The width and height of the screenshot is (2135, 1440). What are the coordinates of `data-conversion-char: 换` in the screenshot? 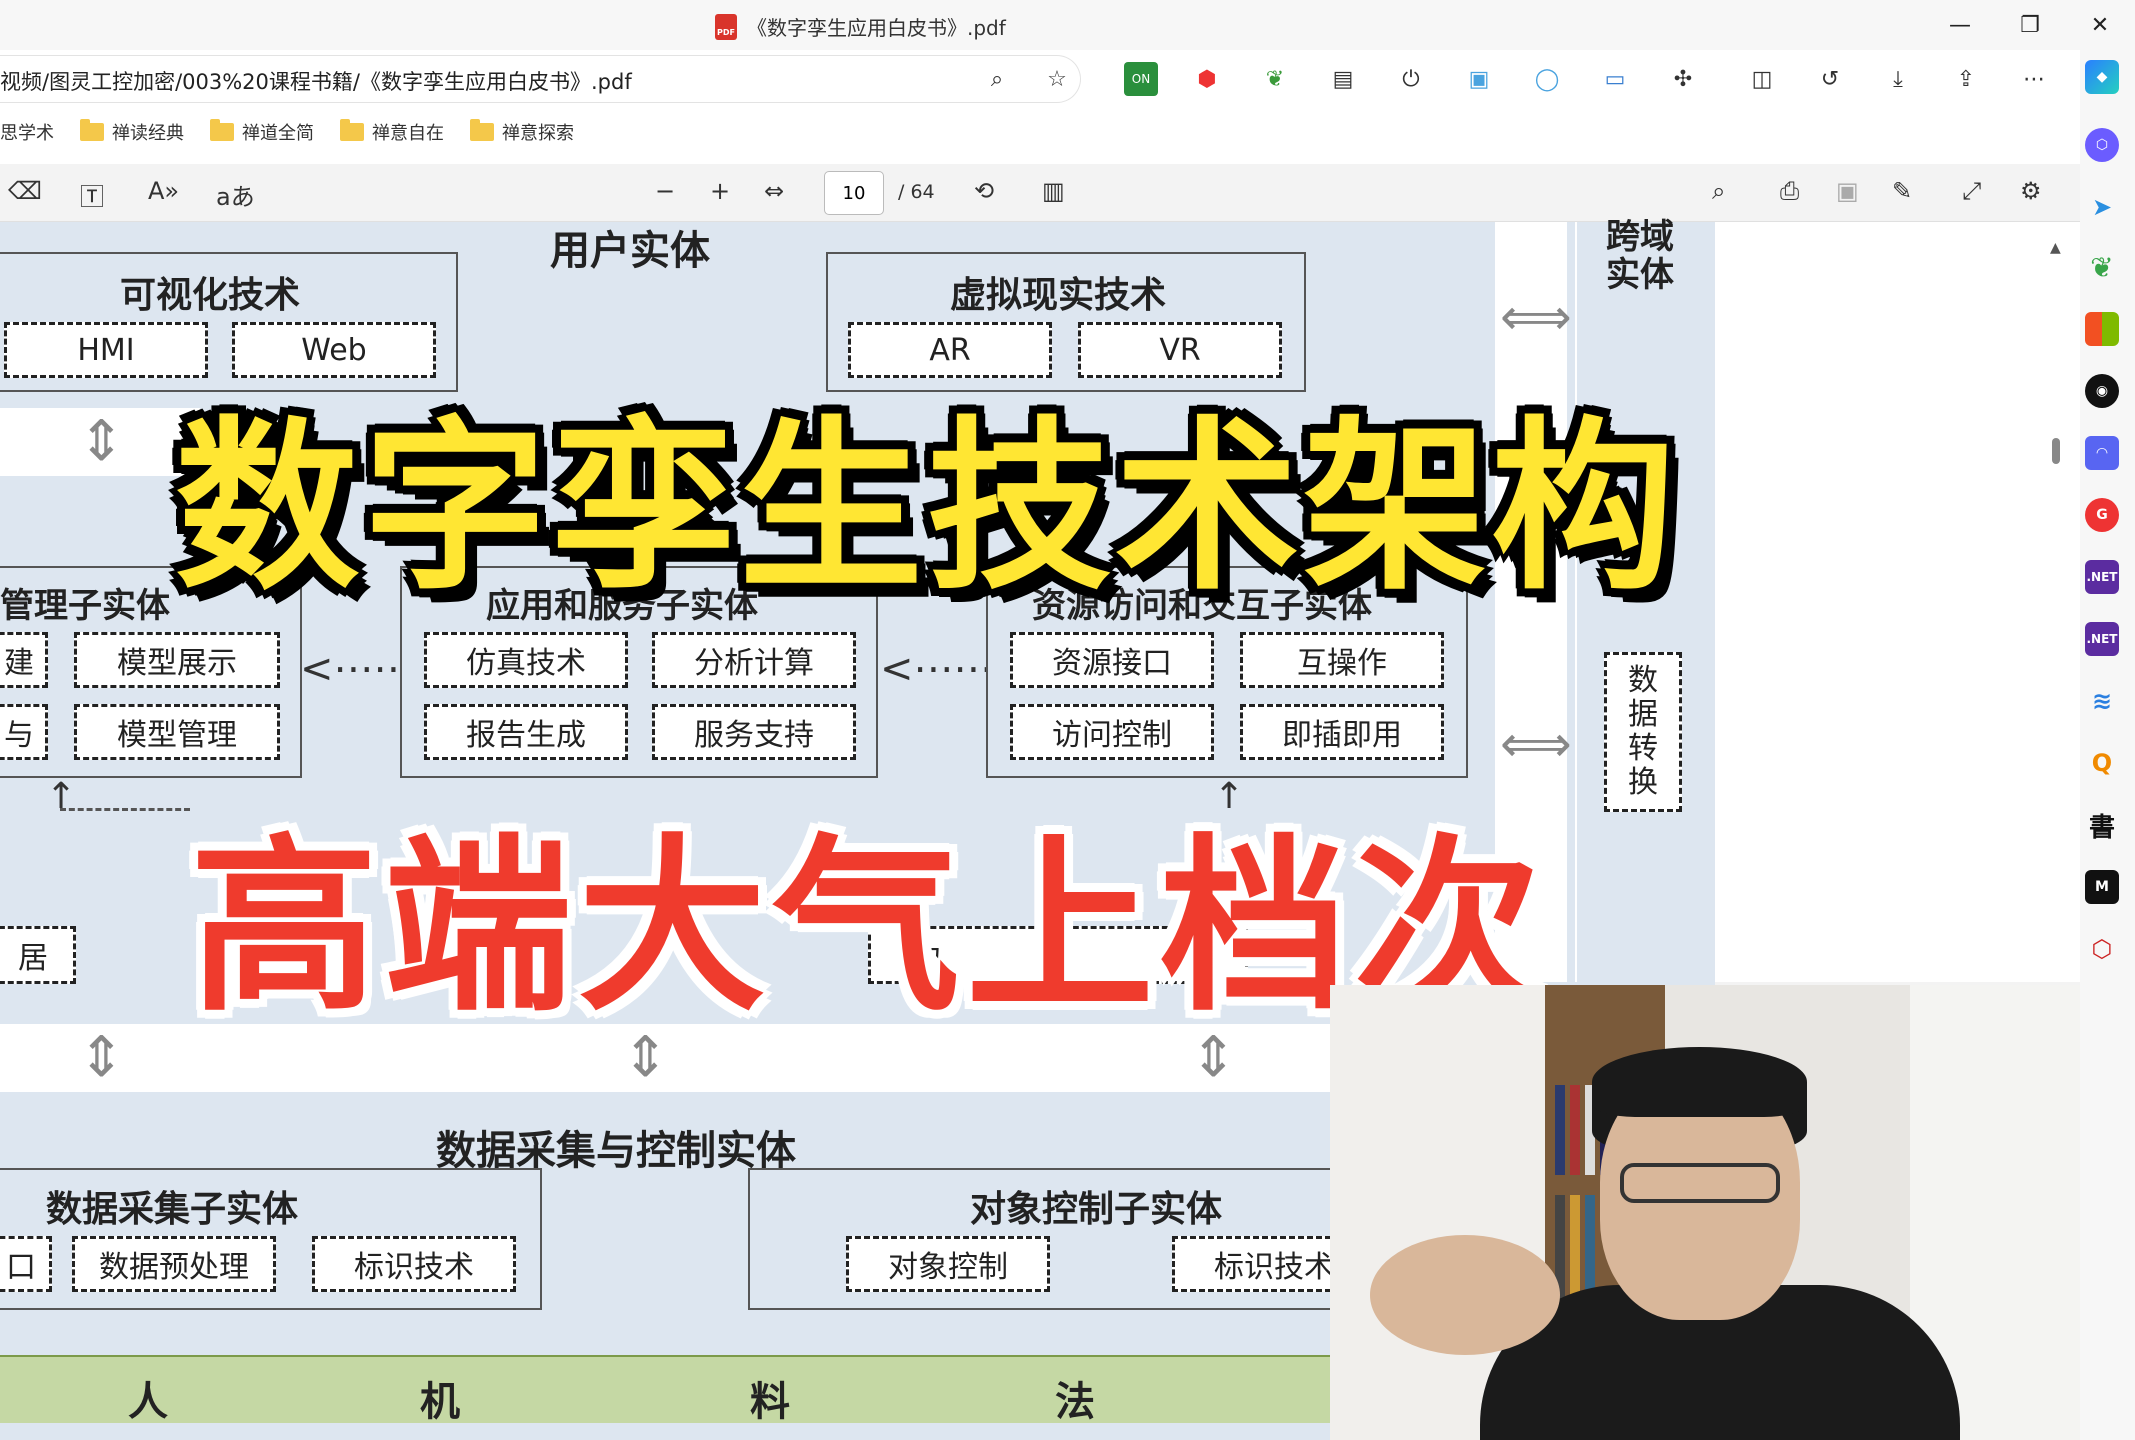 It's located at (1643, 782).